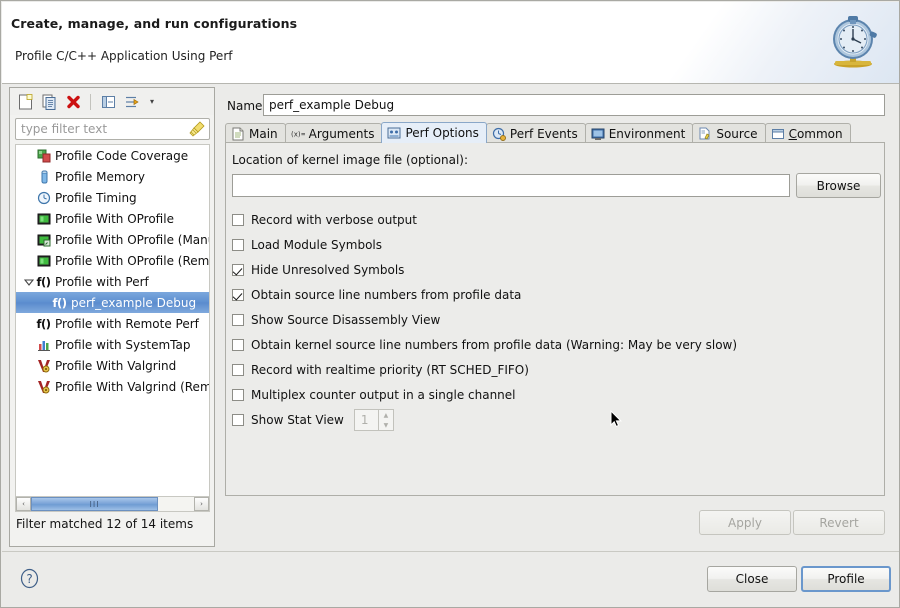 The width and height of the screenshot is (900, 608). What do you see at coordinates (43, 197) in the screenshot?
I see `timing-clock-icon` at bounding box center [43, 197].